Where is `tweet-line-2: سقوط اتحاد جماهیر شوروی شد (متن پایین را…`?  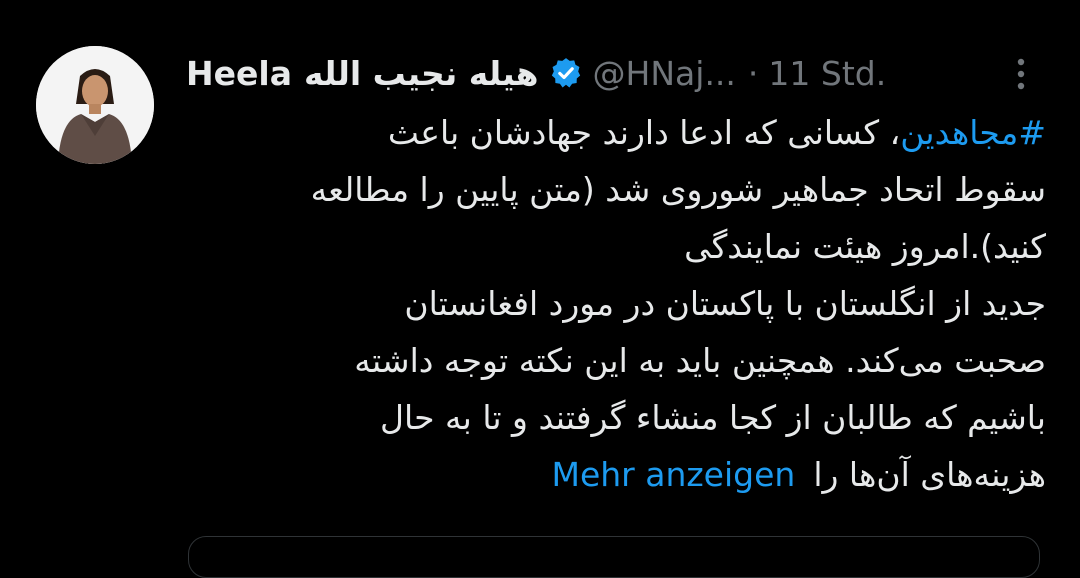
tweet-line-2: سقوط اتحاد جماهیر شوروی شد (متن پایین را… is located at coordinates (678, 189).